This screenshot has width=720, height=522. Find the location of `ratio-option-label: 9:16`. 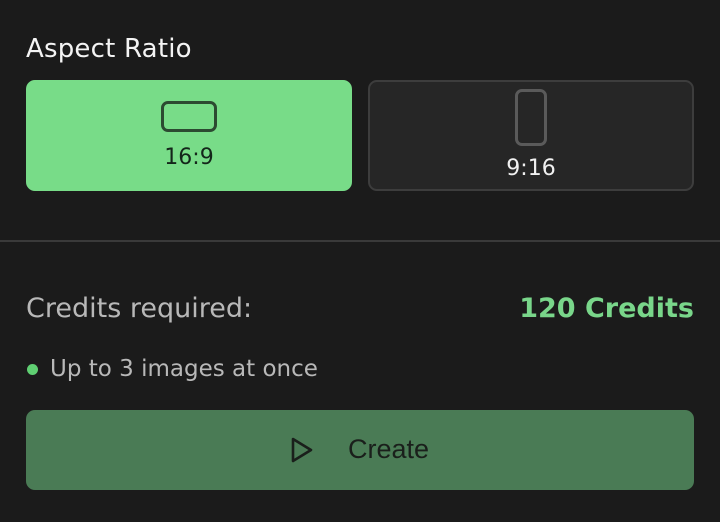

ratio-option-label: 9:16 is located at coordinates (531, 168).